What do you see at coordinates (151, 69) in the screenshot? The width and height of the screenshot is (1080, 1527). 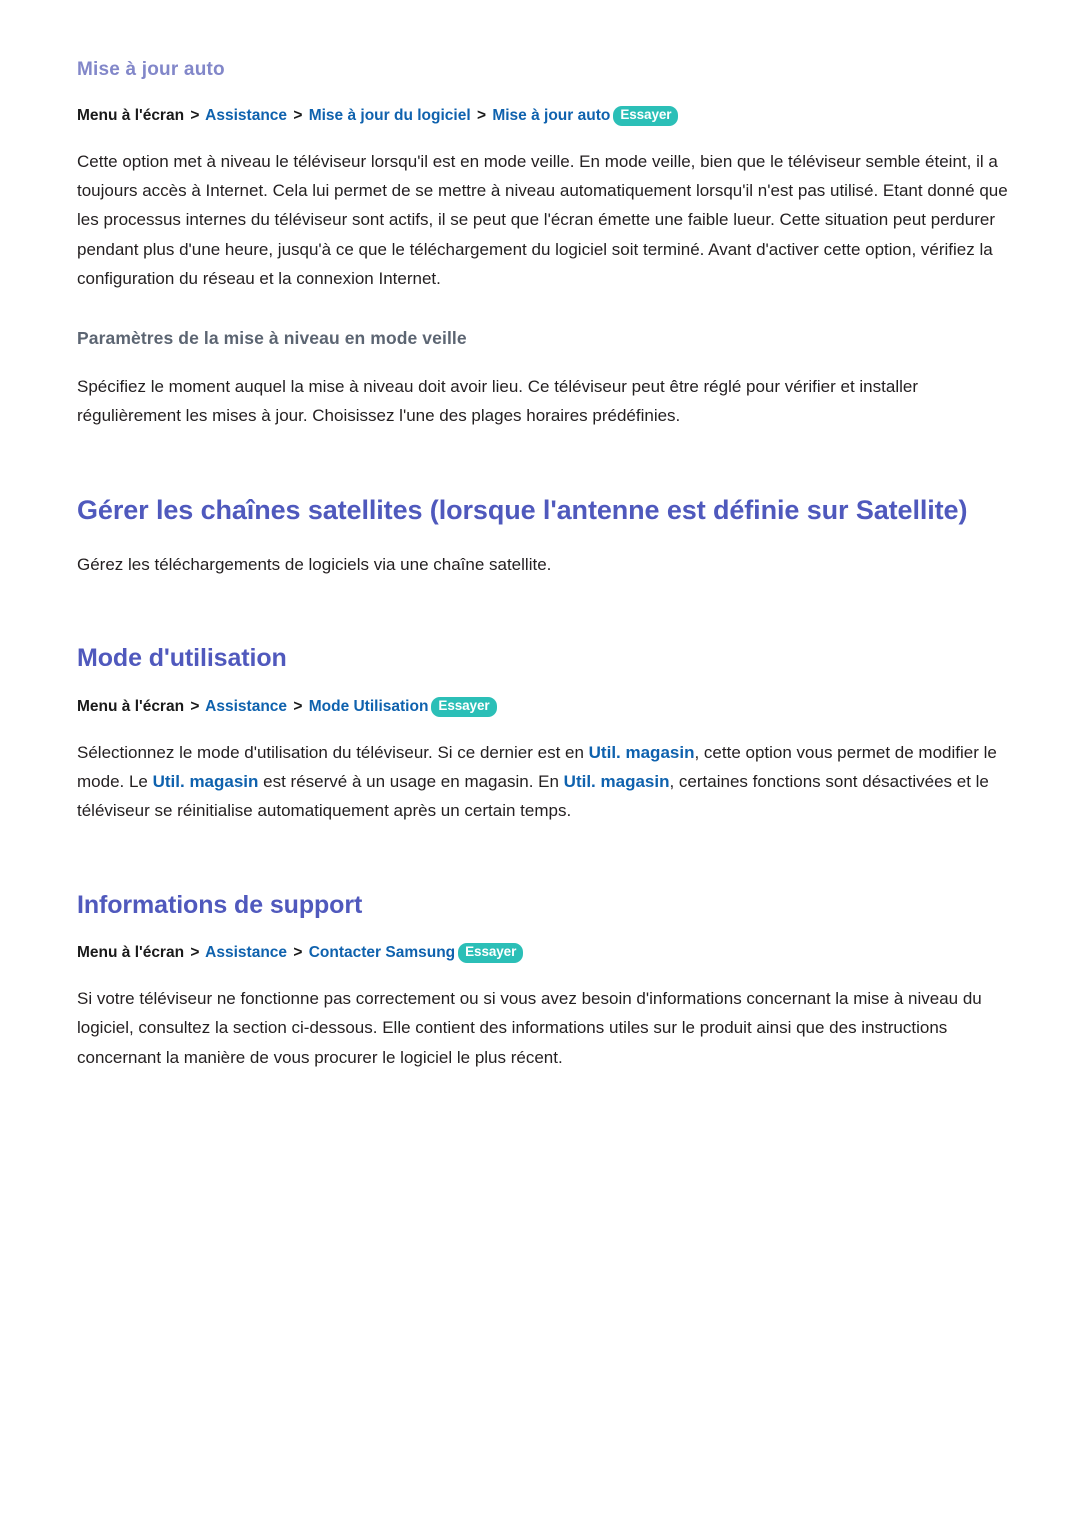 I see `section-heading-mise-a-jour-auto: Mise à jour auto` at bounding box center [151, 69].